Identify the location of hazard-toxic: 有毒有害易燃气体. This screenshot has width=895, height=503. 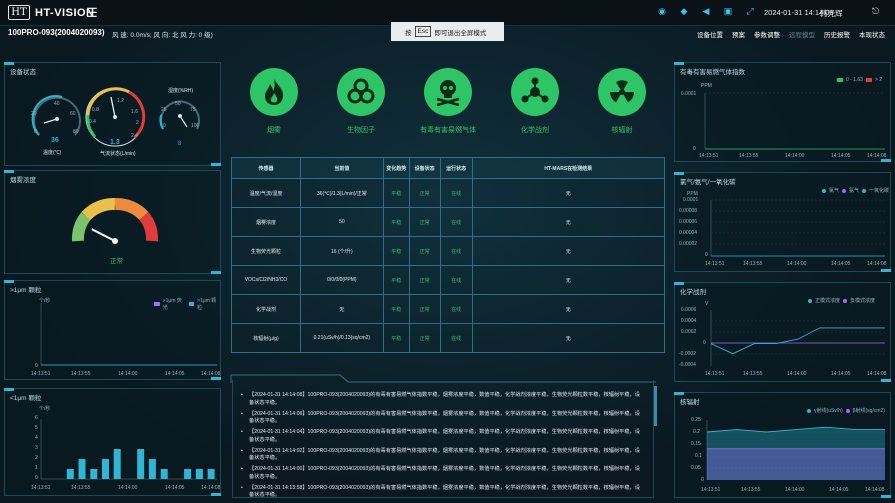
(448, 101).